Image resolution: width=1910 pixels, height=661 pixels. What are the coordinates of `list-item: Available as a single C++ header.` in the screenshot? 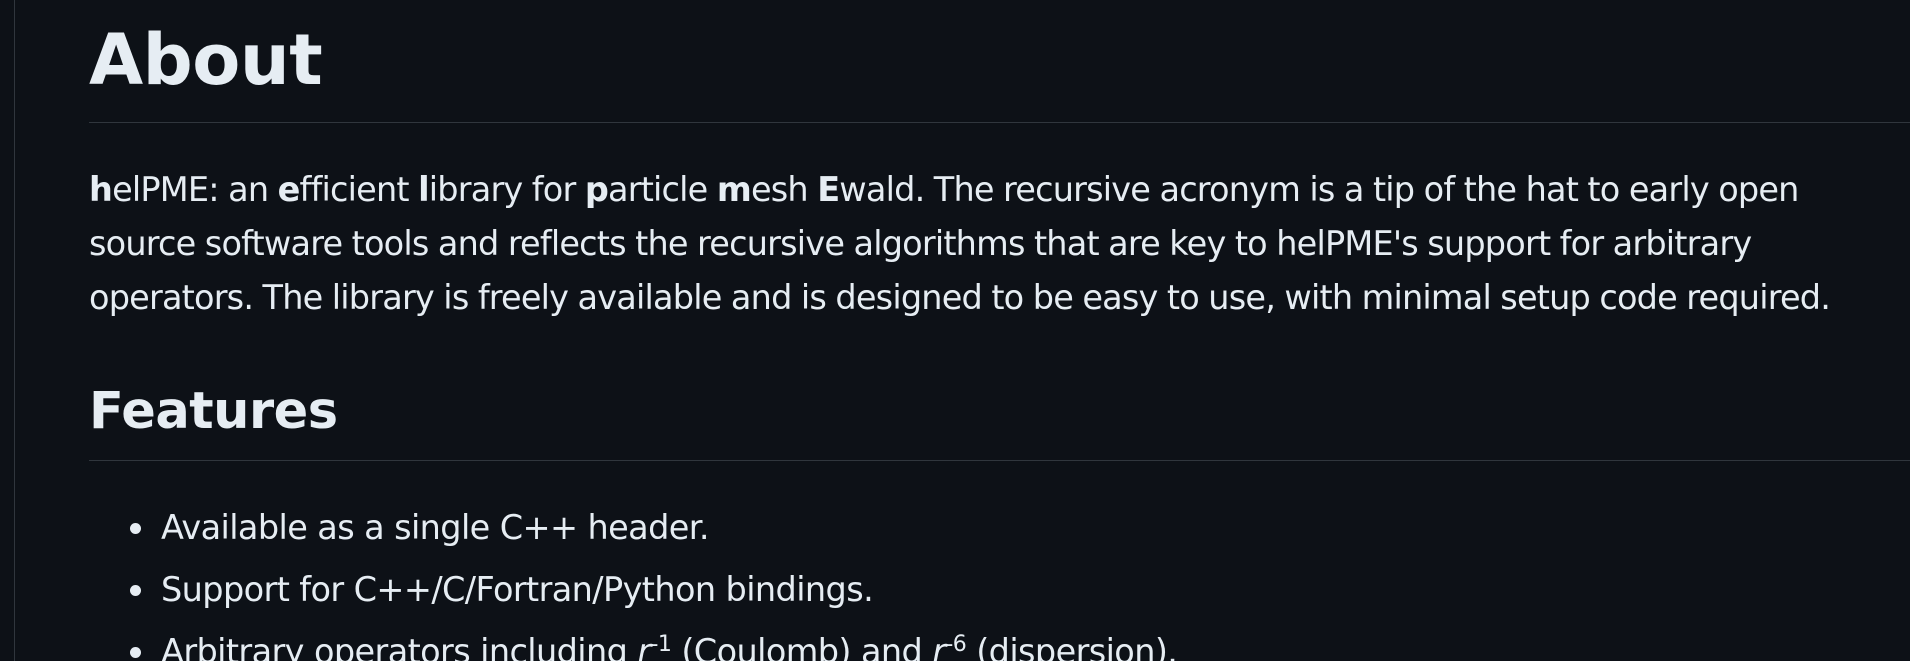 It's located at (633, 530).